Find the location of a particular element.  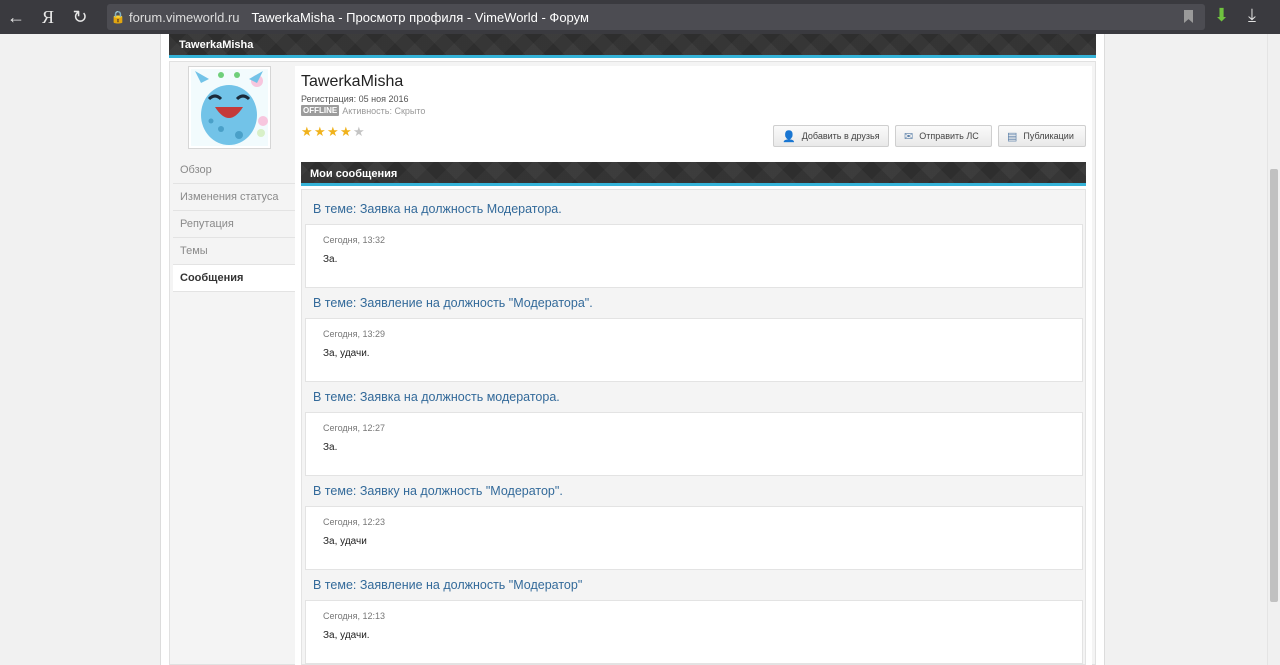

post-date: Сегодня, 12:23 is located at coordinates (354, 522).